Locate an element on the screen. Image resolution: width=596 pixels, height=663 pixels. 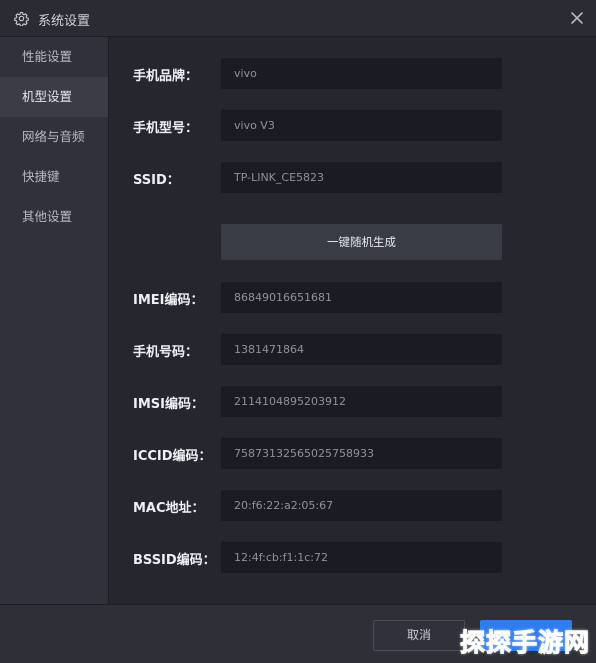
window-title: 系统设置 is located at coordinates (64, 21).